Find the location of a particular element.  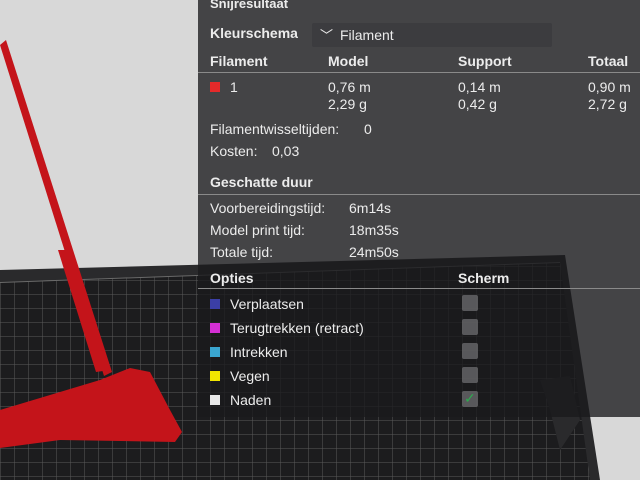

filament-changes-label: Filamentwisseltijden: is located at coordinates (275, 129).